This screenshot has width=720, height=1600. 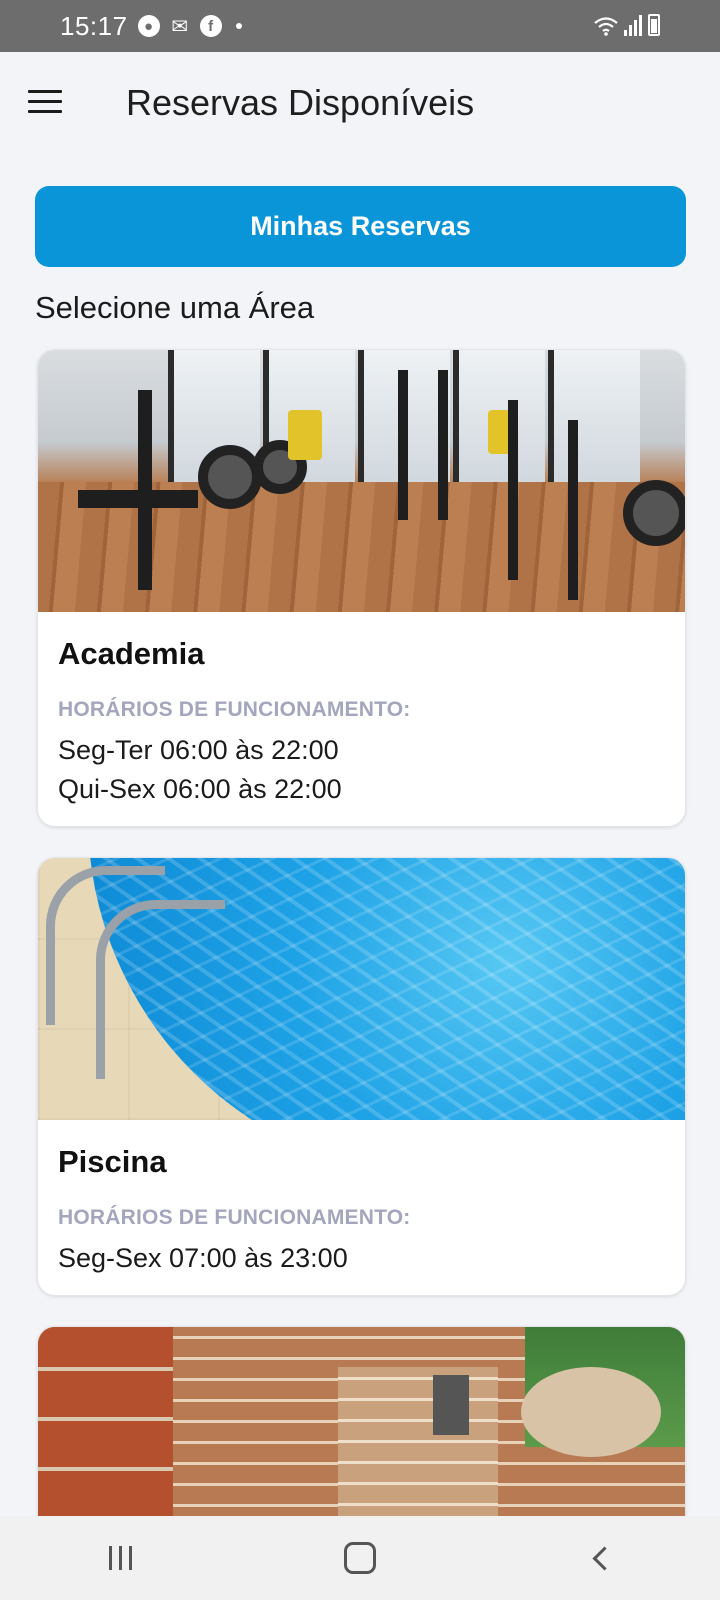 I want to click on recent-apps-icon, so click(x=120, y=1558).